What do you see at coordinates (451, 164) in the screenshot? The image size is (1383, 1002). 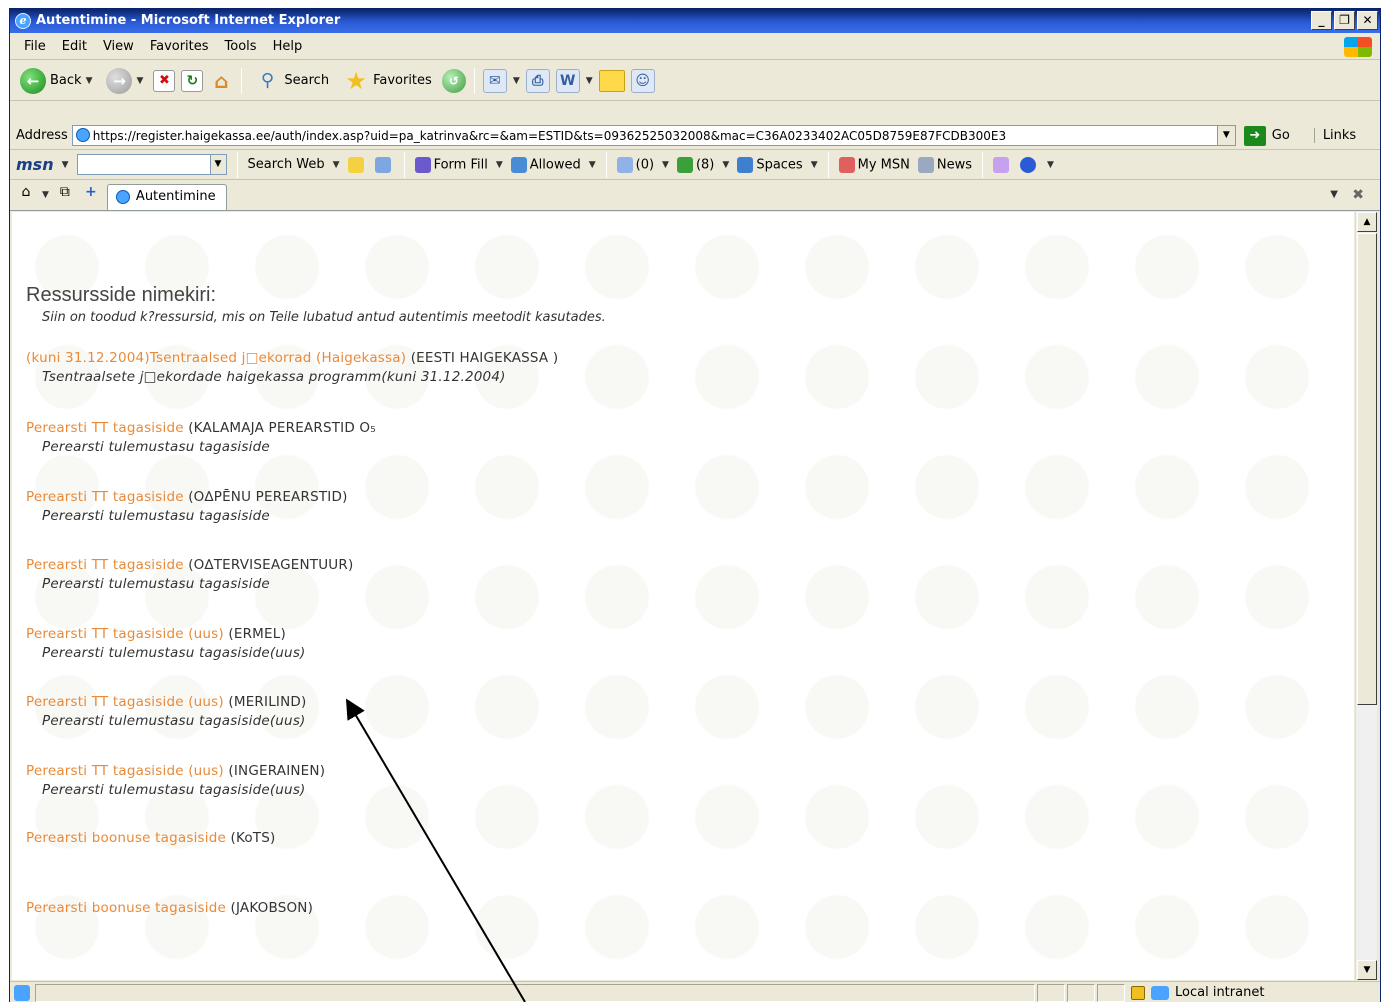 I see `form-fill-button: Form Fill` at bounding box center [451, 164].